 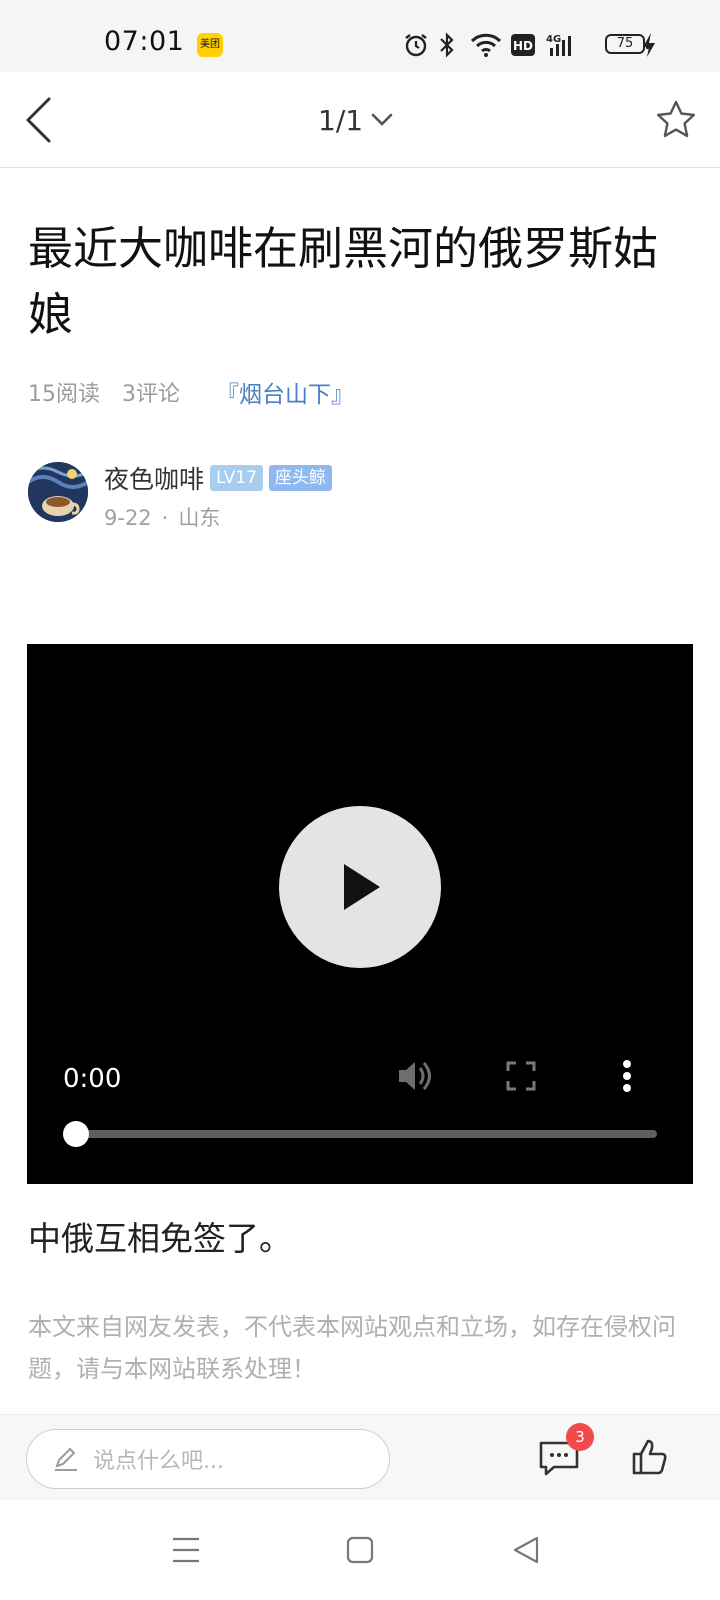 What do you see at coordinates (92, 1079) in the screenshot?
I see `video-current-time: 0:00` at bounding box center [92, 1079].